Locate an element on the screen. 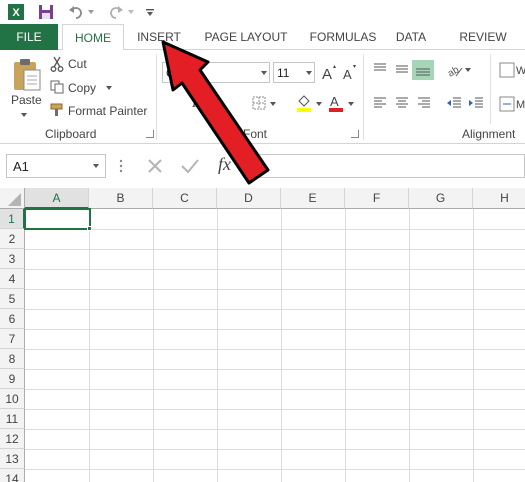  font-launcher-icon is located at coordinates (355, 134).